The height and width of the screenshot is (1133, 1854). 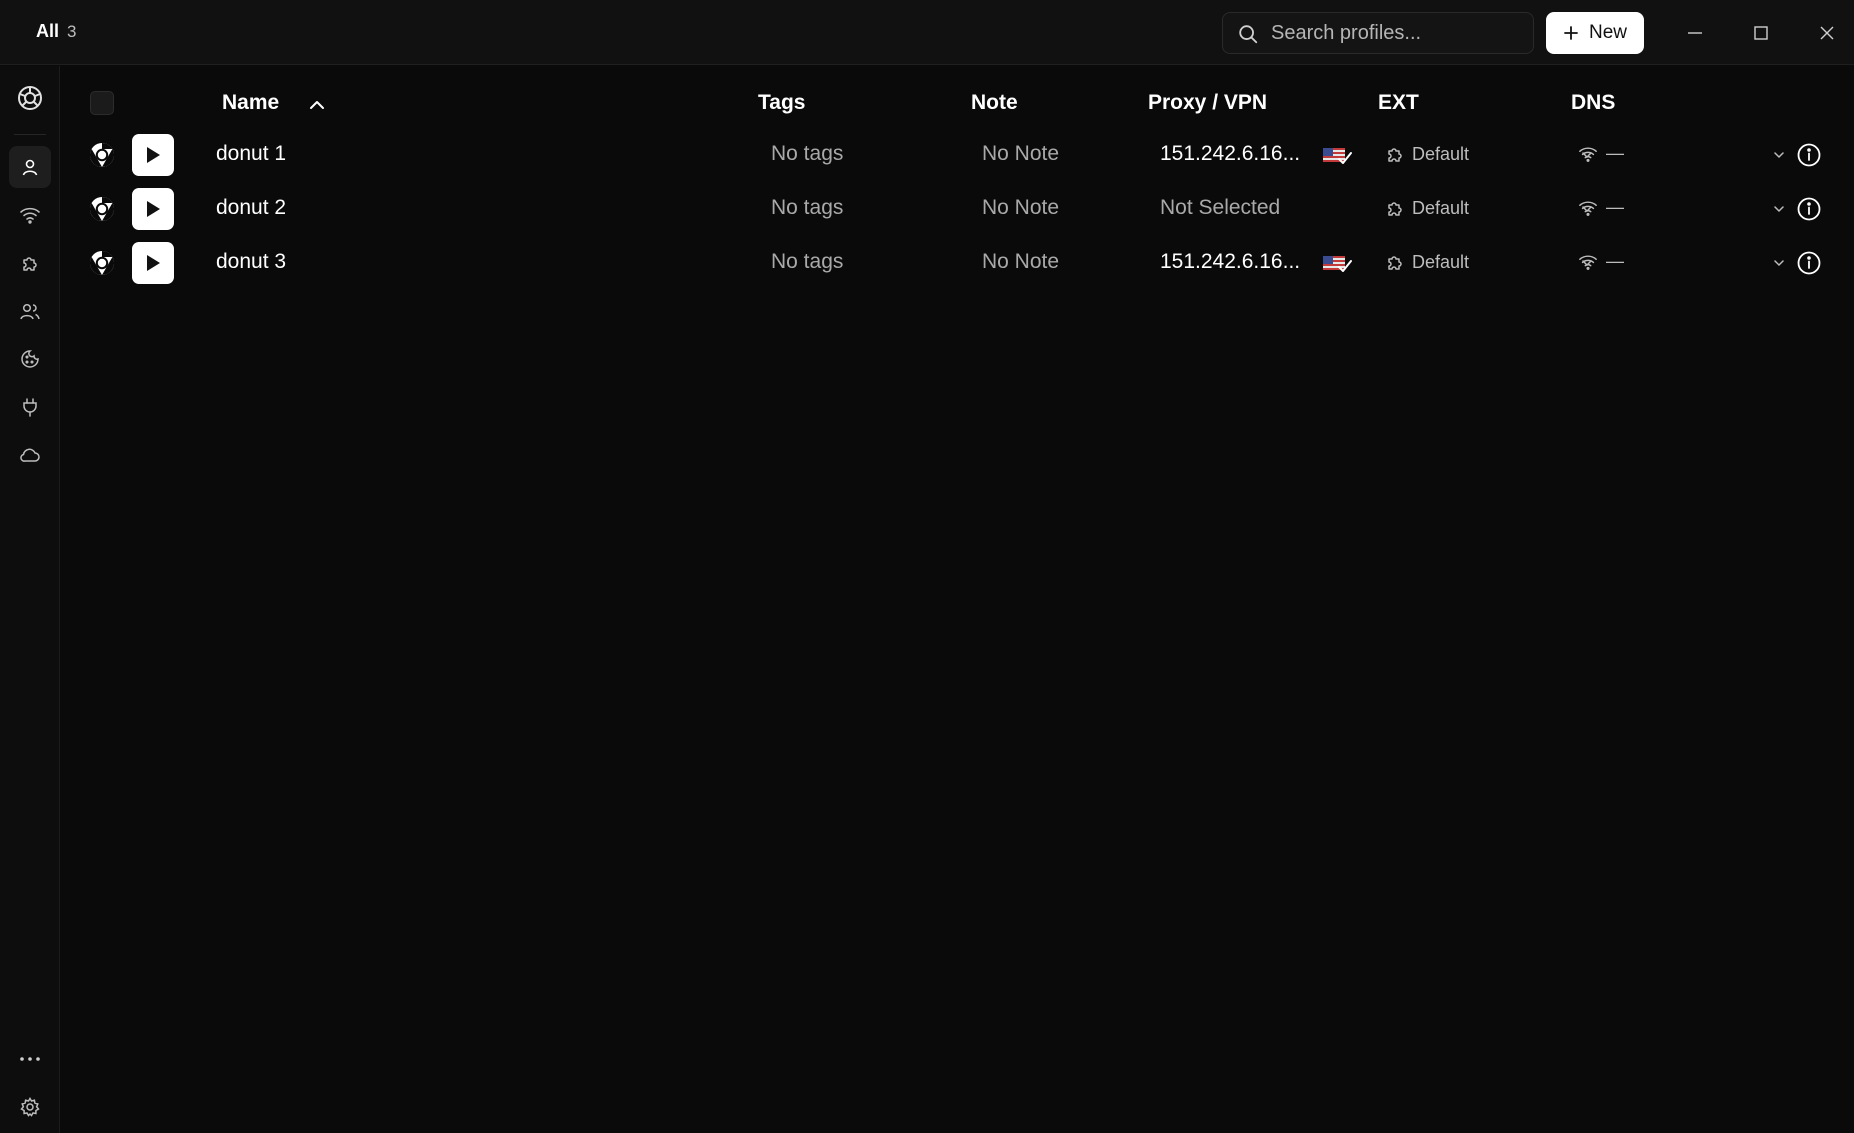 I want to click on select-all-checkbox, so click(x=102, y=103).